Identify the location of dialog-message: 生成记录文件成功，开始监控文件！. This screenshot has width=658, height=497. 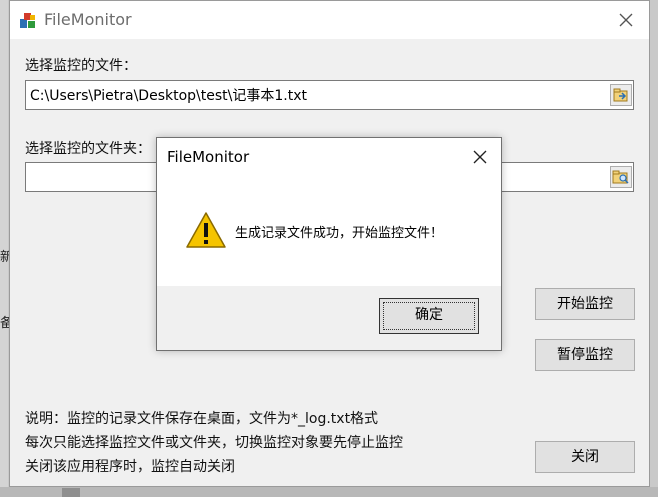
(339, 233).